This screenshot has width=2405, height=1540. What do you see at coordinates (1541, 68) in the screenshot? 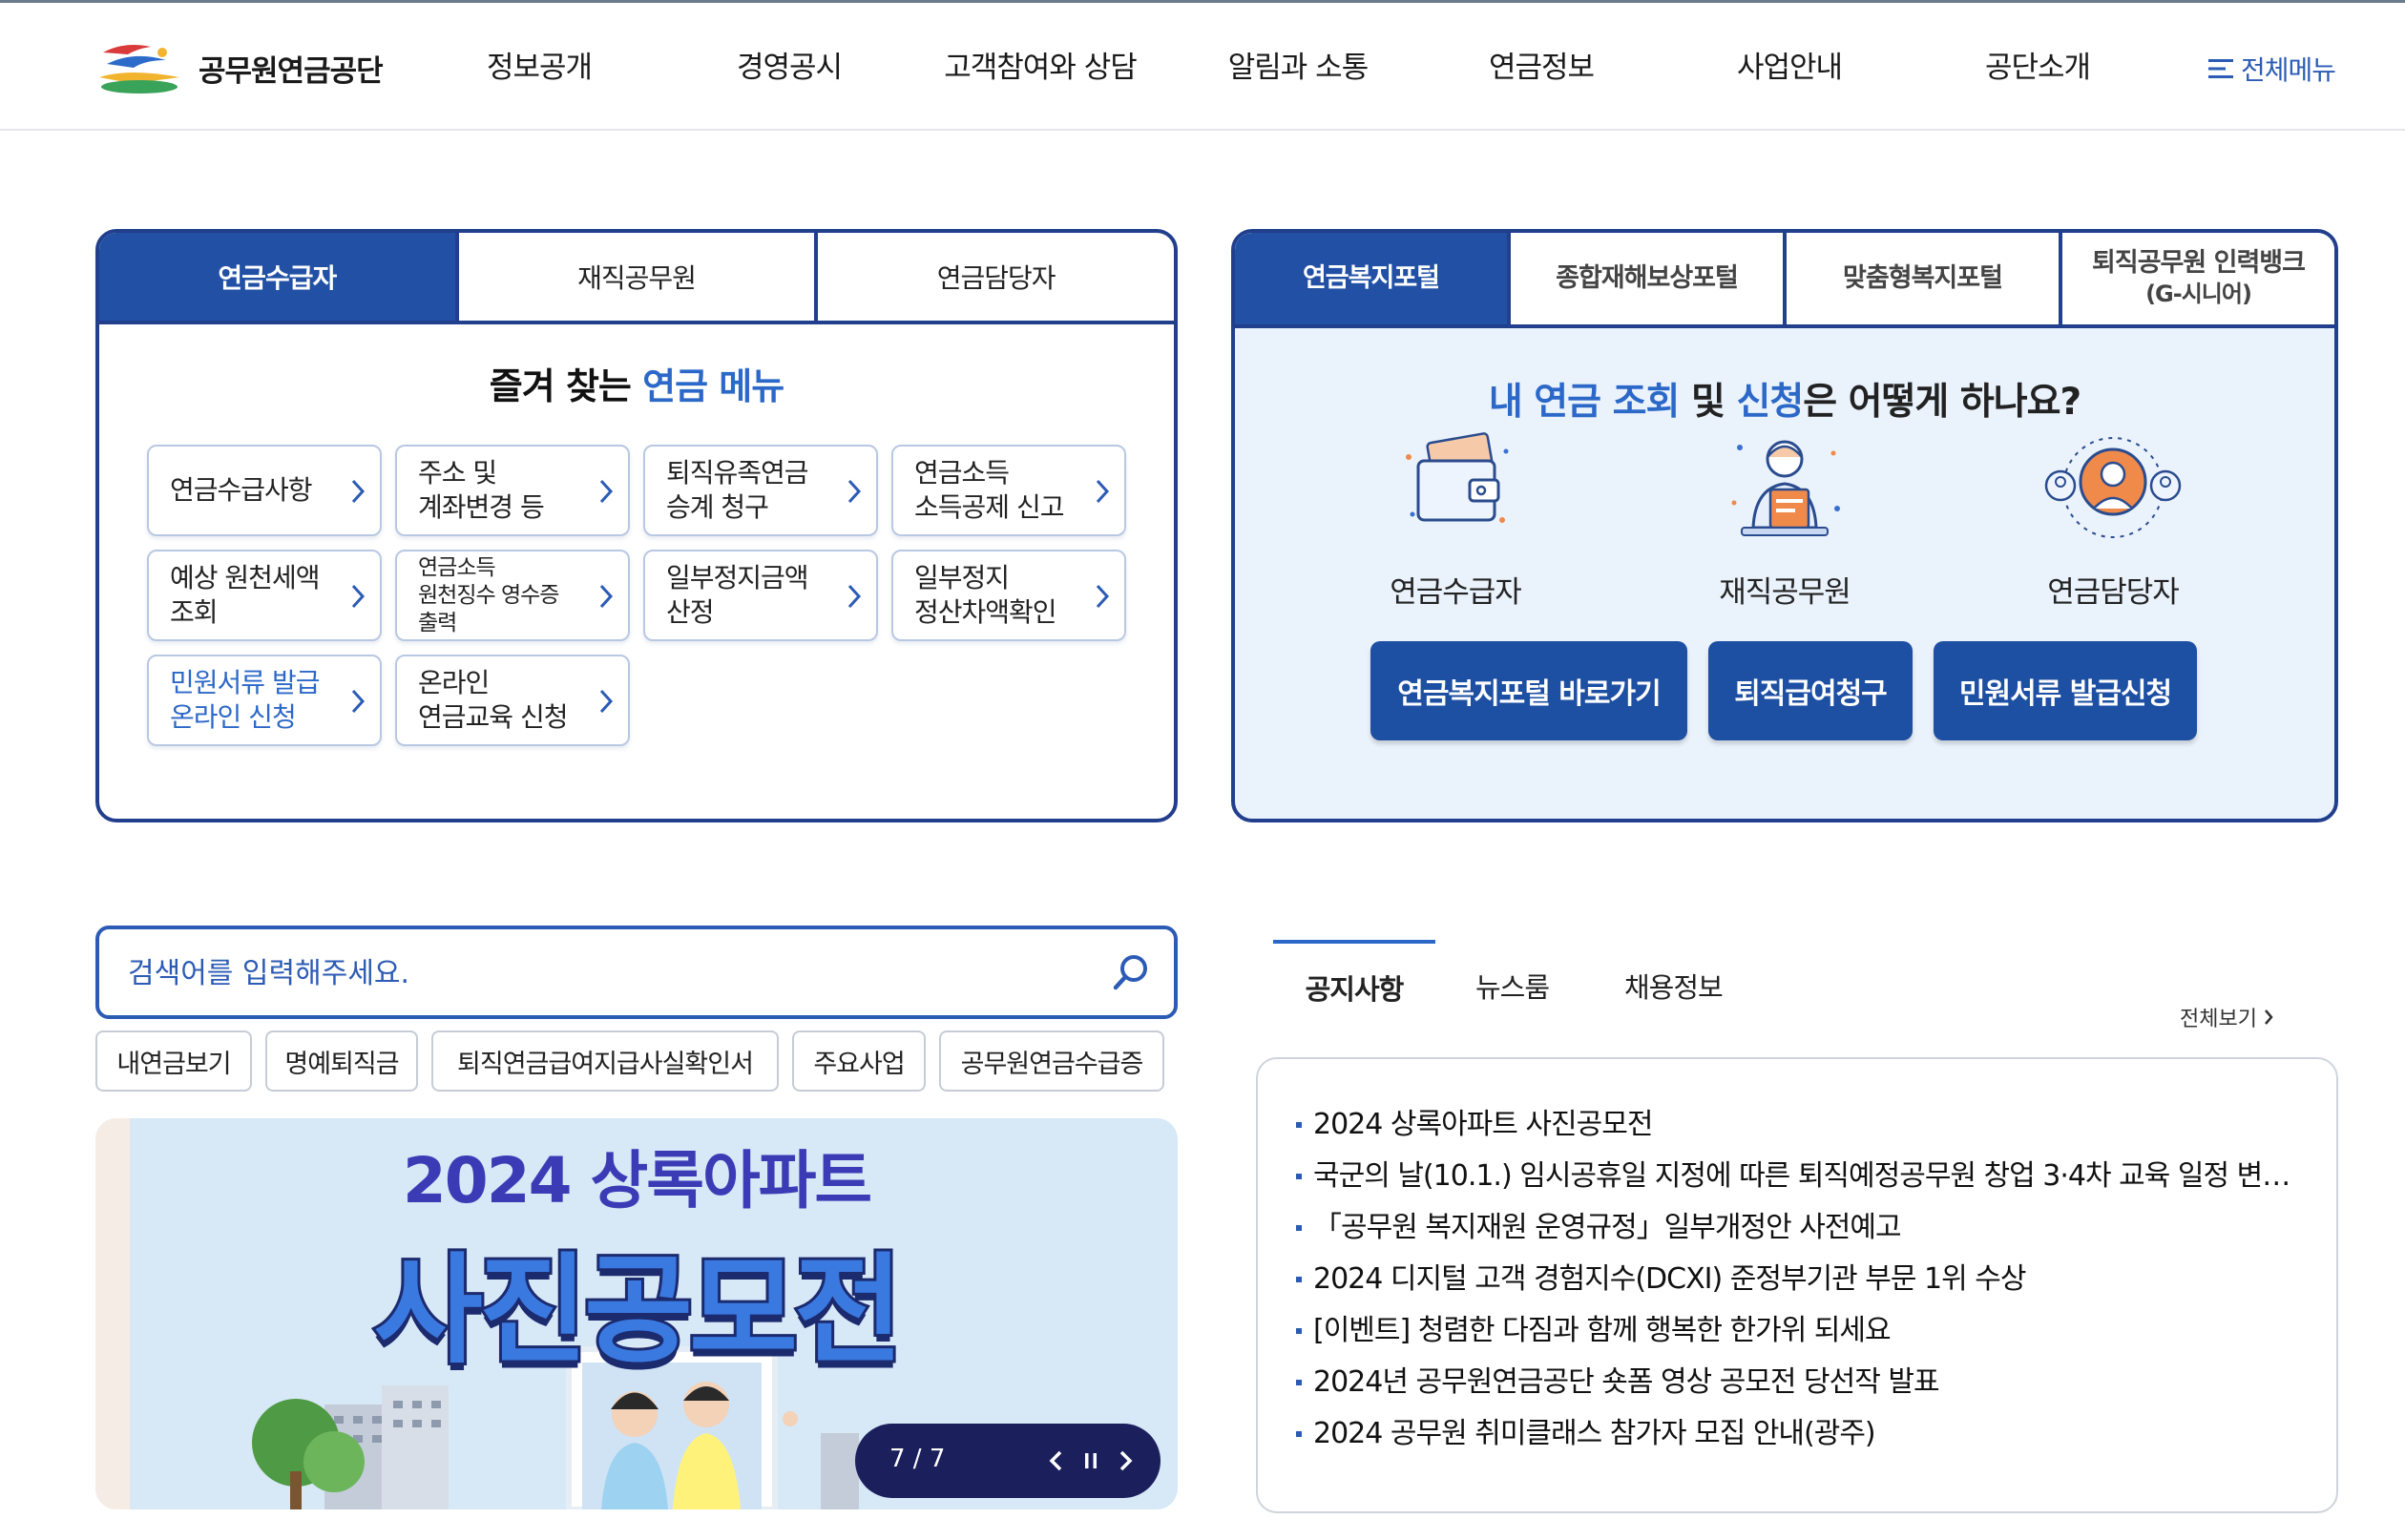
I see `nav-item-pension-info: 연금정보` at bounding box center [1541, 68].